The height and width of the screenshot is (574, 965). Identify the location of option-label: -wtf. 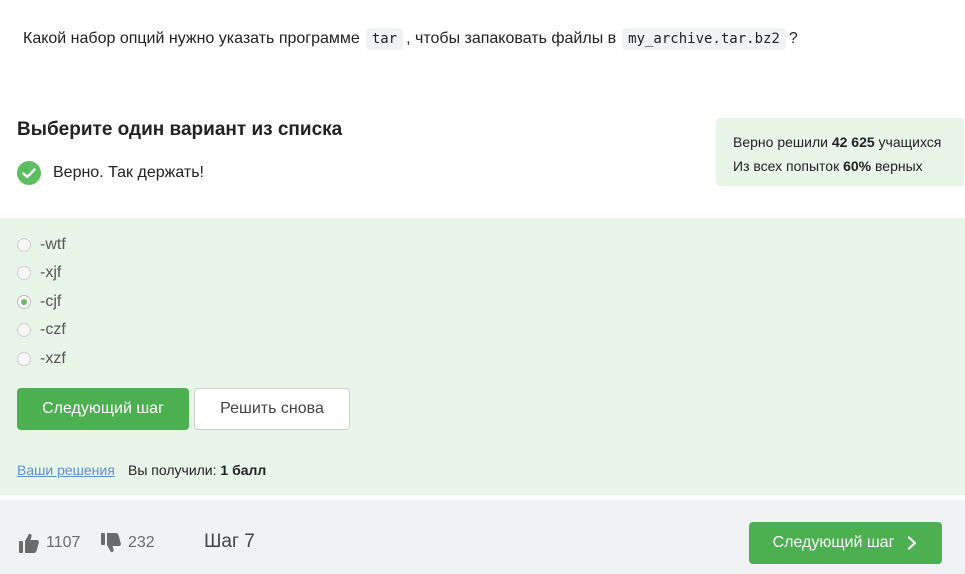
(53, 244).